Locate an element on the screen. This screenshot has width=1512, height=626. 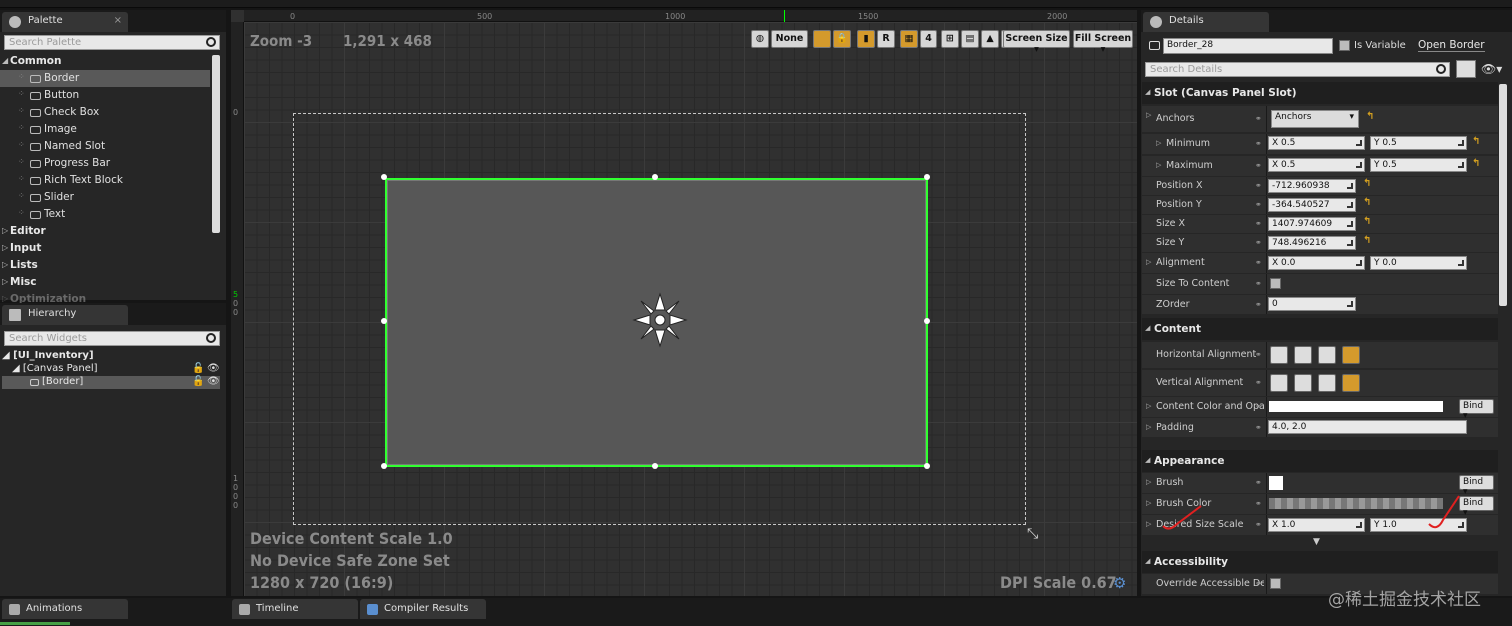
palette-item: ⁘ Rich Text Block is located at coordinates (105, 180).